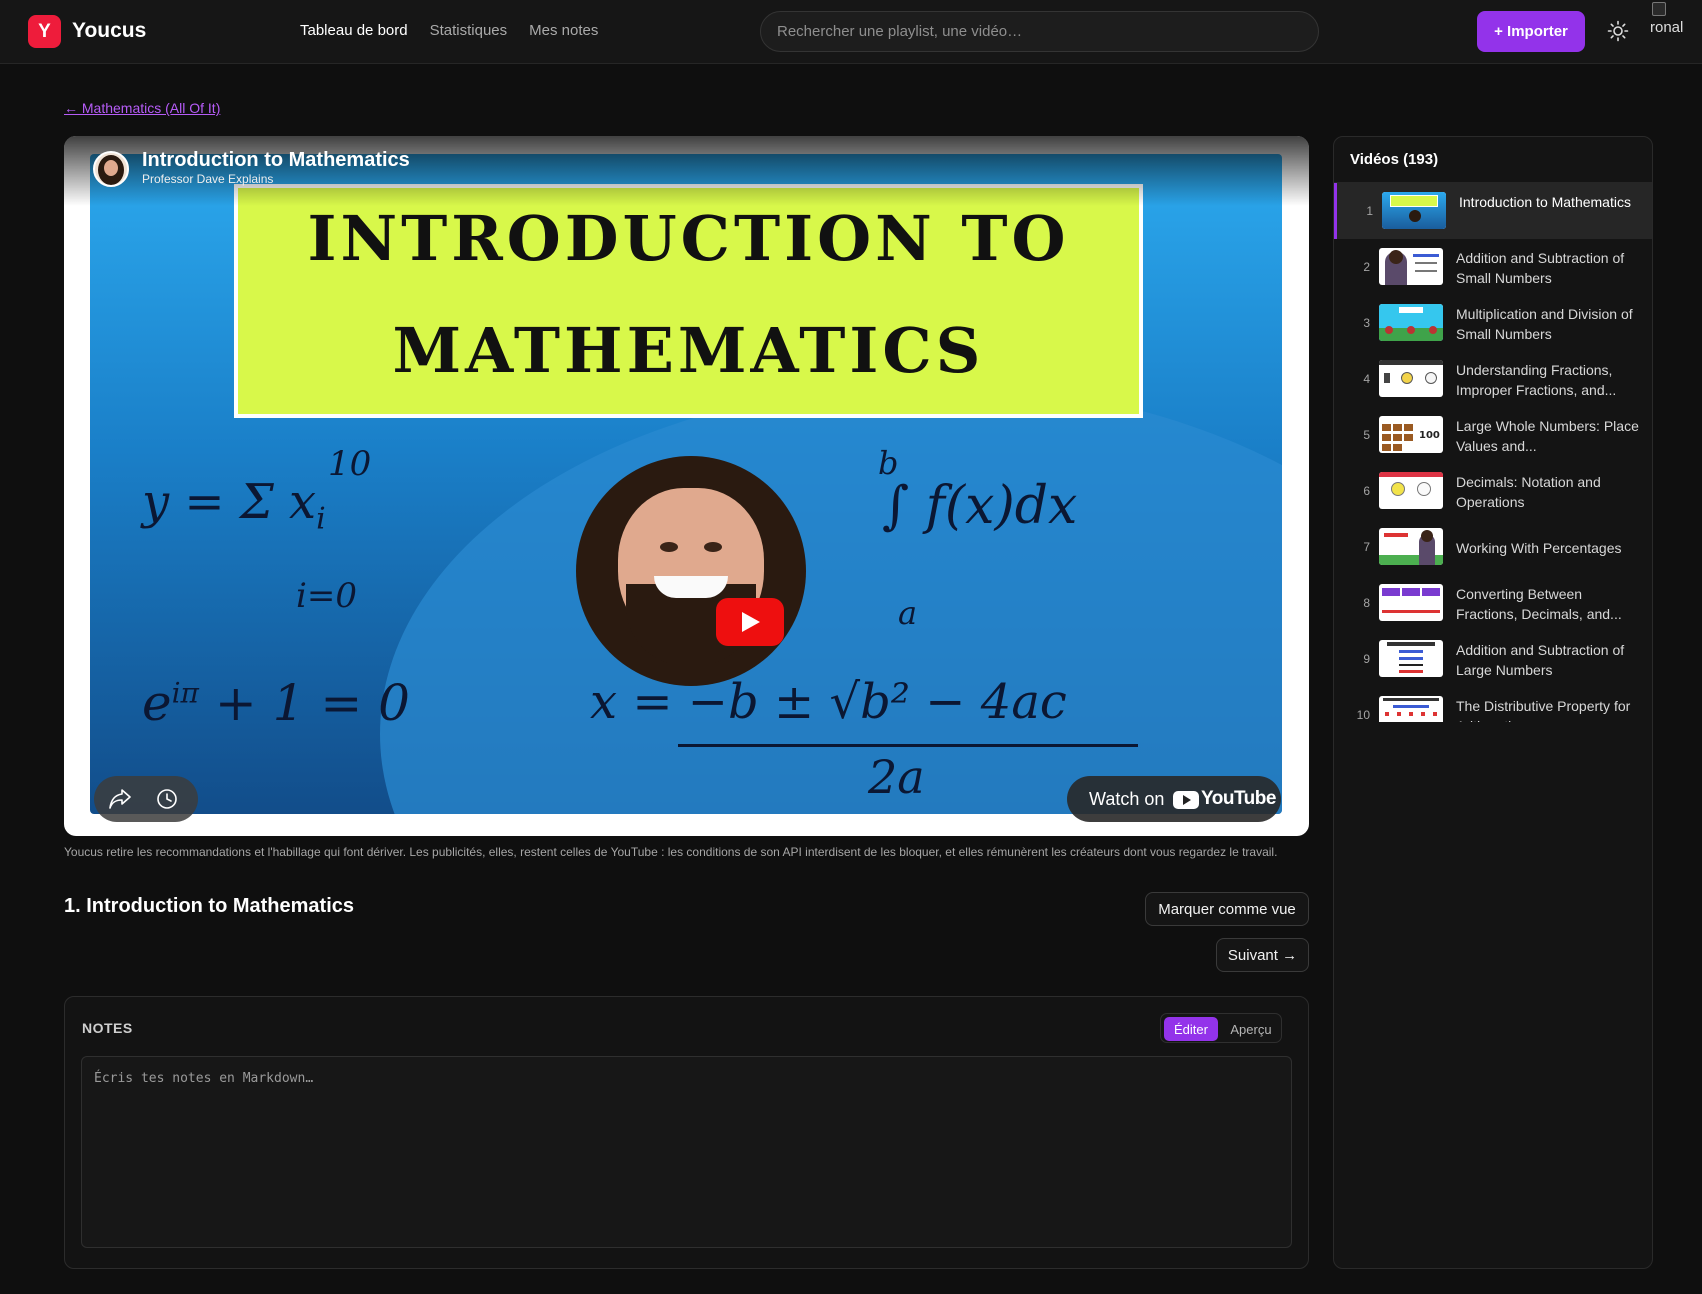  I want to click on list-item: 6 Decimals: Notation and Operations, so click(1493, 491).